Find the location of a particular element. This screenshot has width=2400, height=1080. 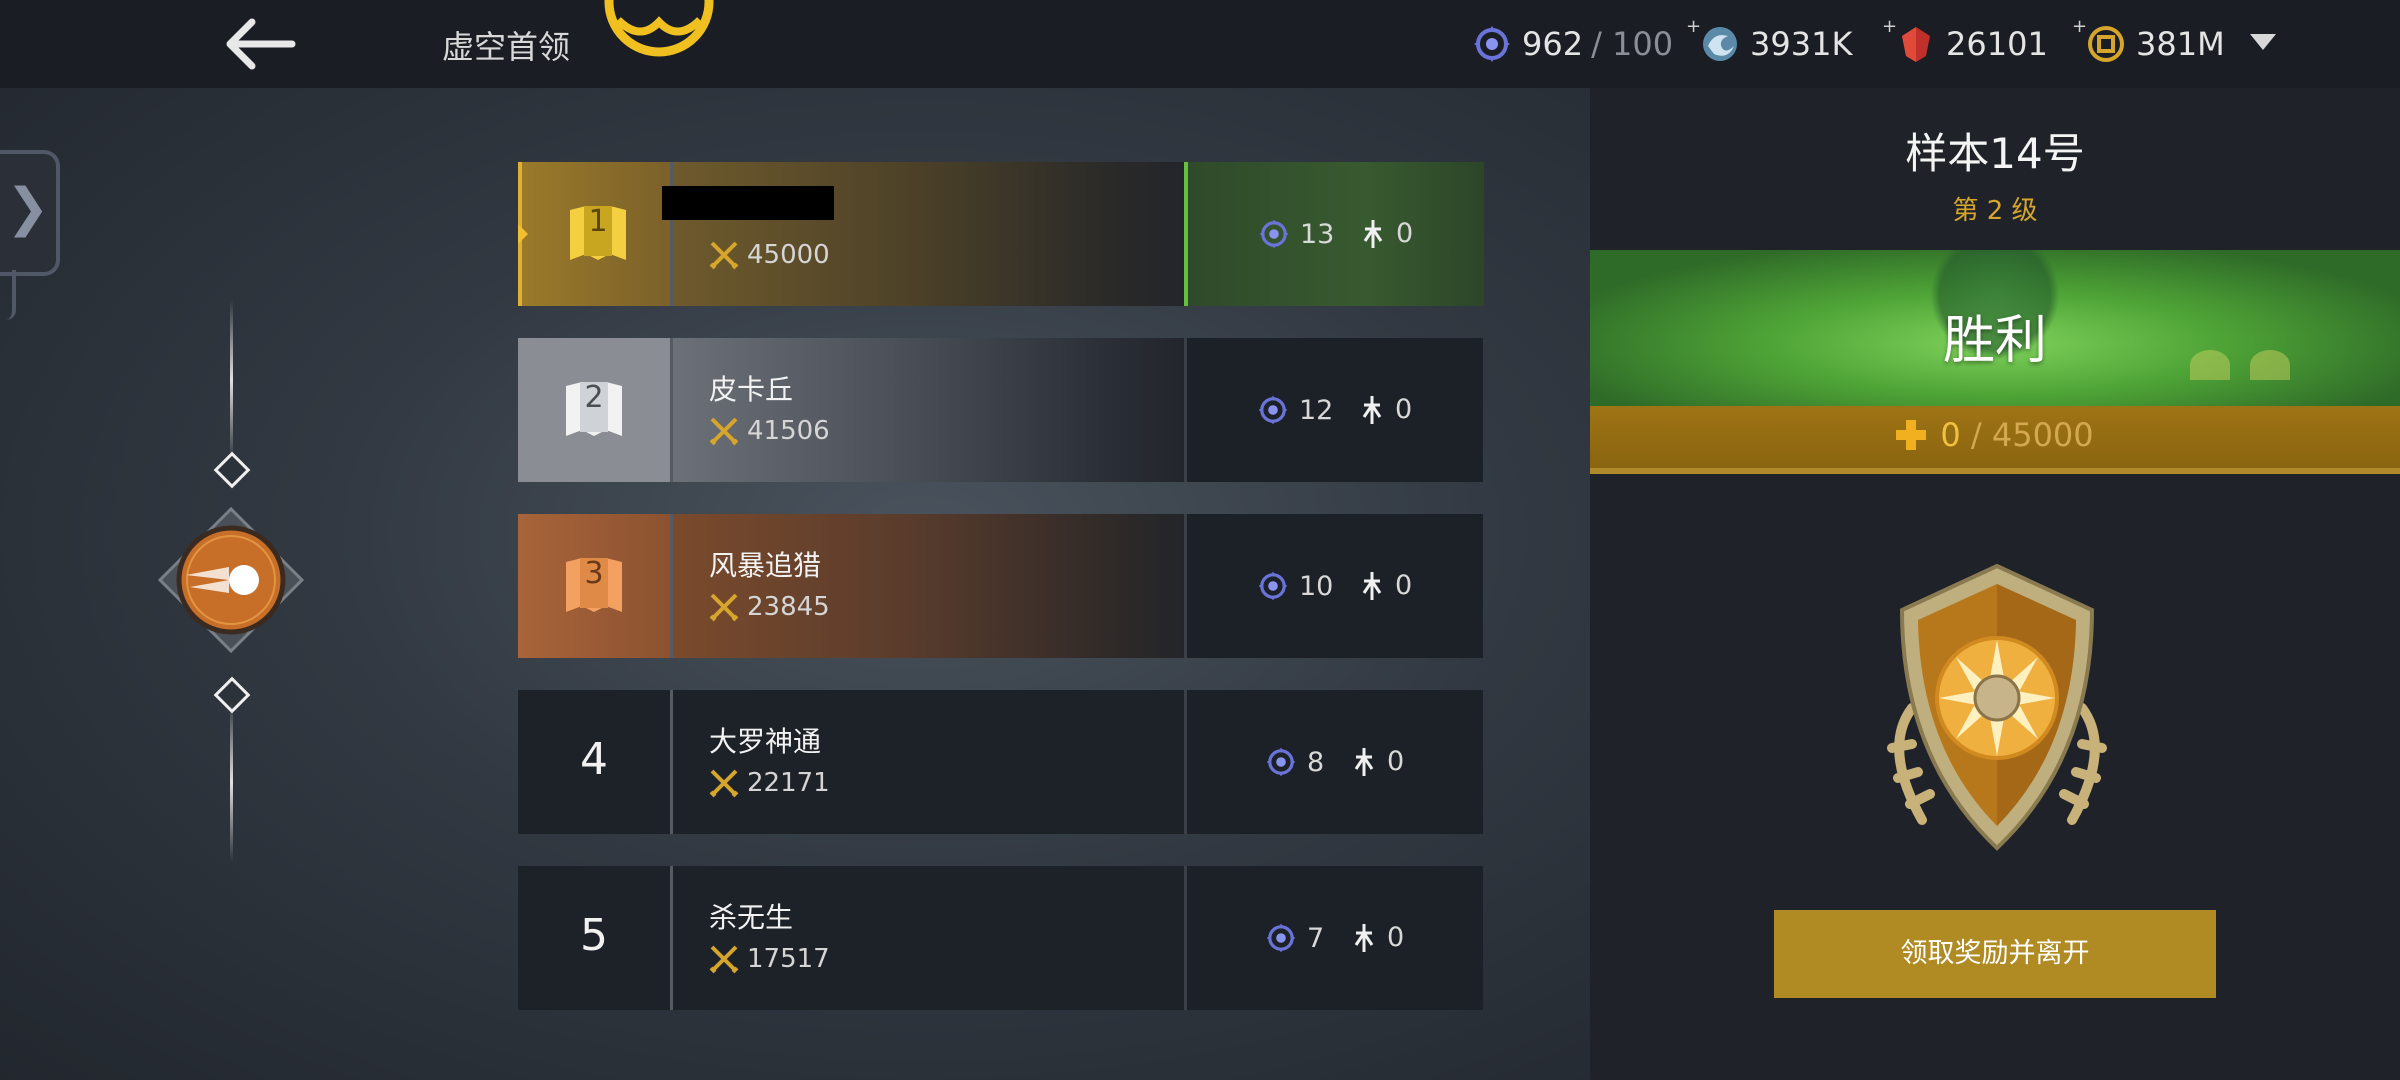

gold-coin-icon is located at coordinates (2106, 44).